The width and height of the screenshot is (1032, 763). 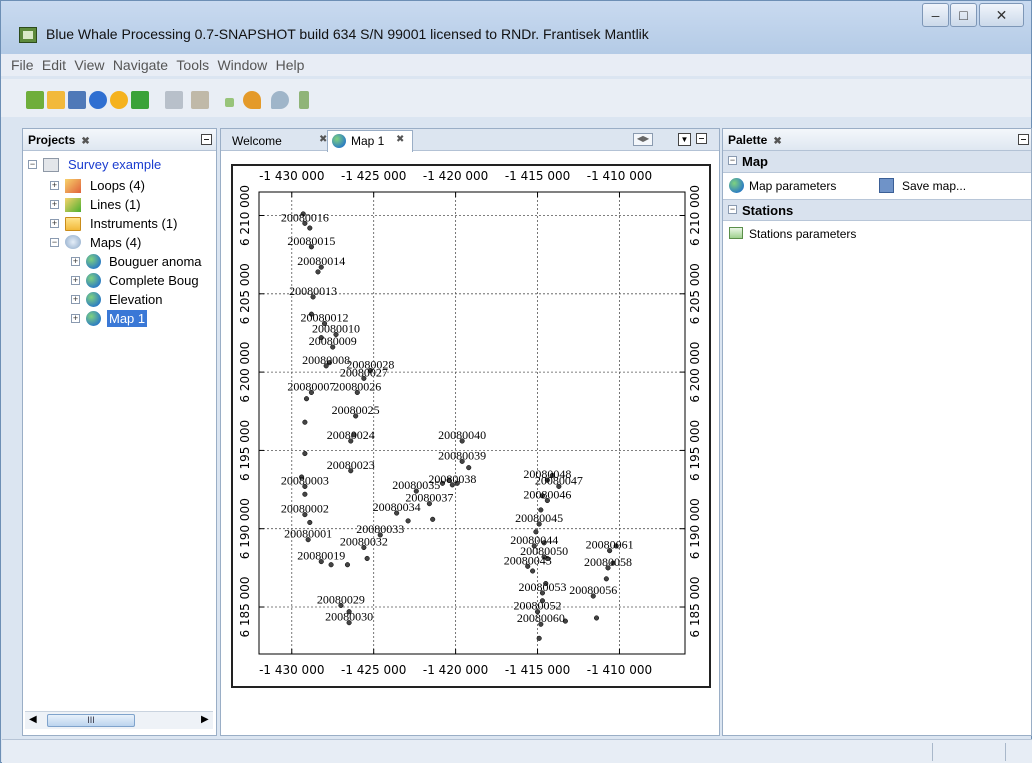 What do you see at coordinates (643, 139) in the screenshot?
I see `scroll-tabs-icon: ◀▶` at bounding box center [643, 139].